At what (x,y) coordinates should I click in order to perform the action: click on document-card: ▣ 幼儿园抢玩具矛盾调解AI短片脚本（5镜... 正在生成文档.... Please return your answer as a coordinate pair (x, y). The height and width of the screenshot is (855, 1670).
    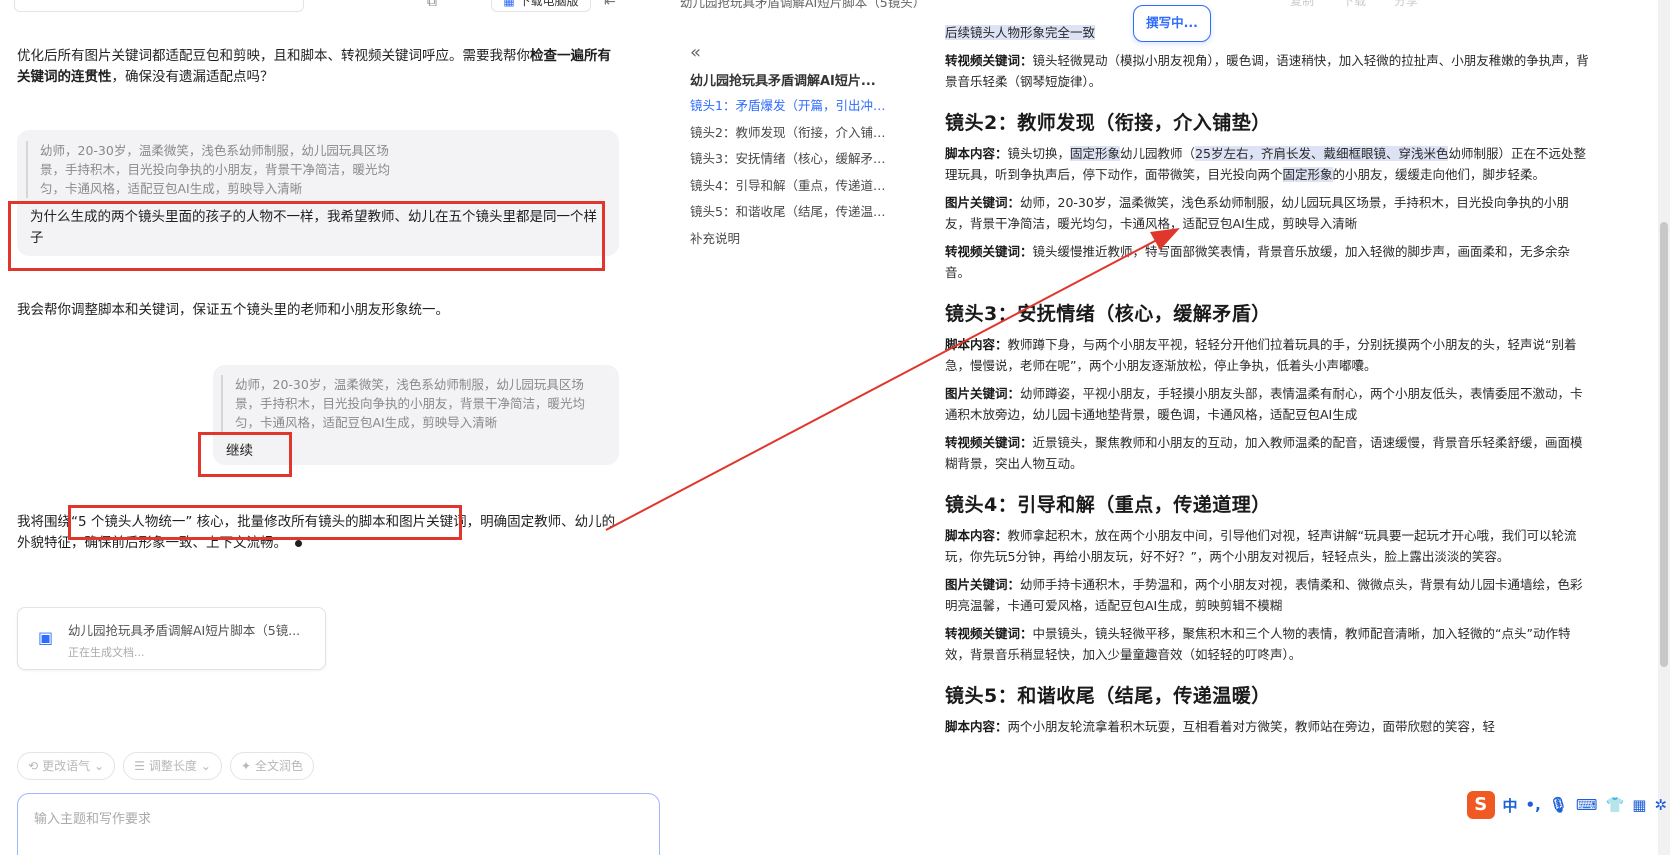
    Looking at the image, I should click on (171, 638).